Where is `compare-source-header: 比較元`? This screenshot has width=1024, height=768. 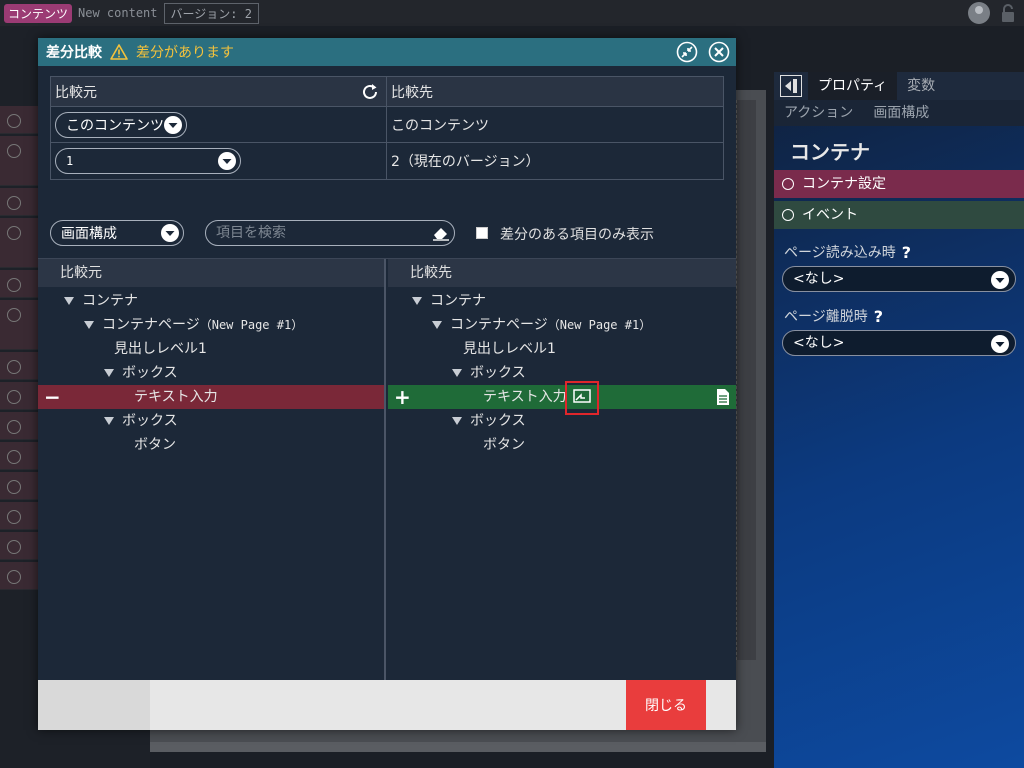 compare-source-header: 比較元 is located at coordinates (219, 91).